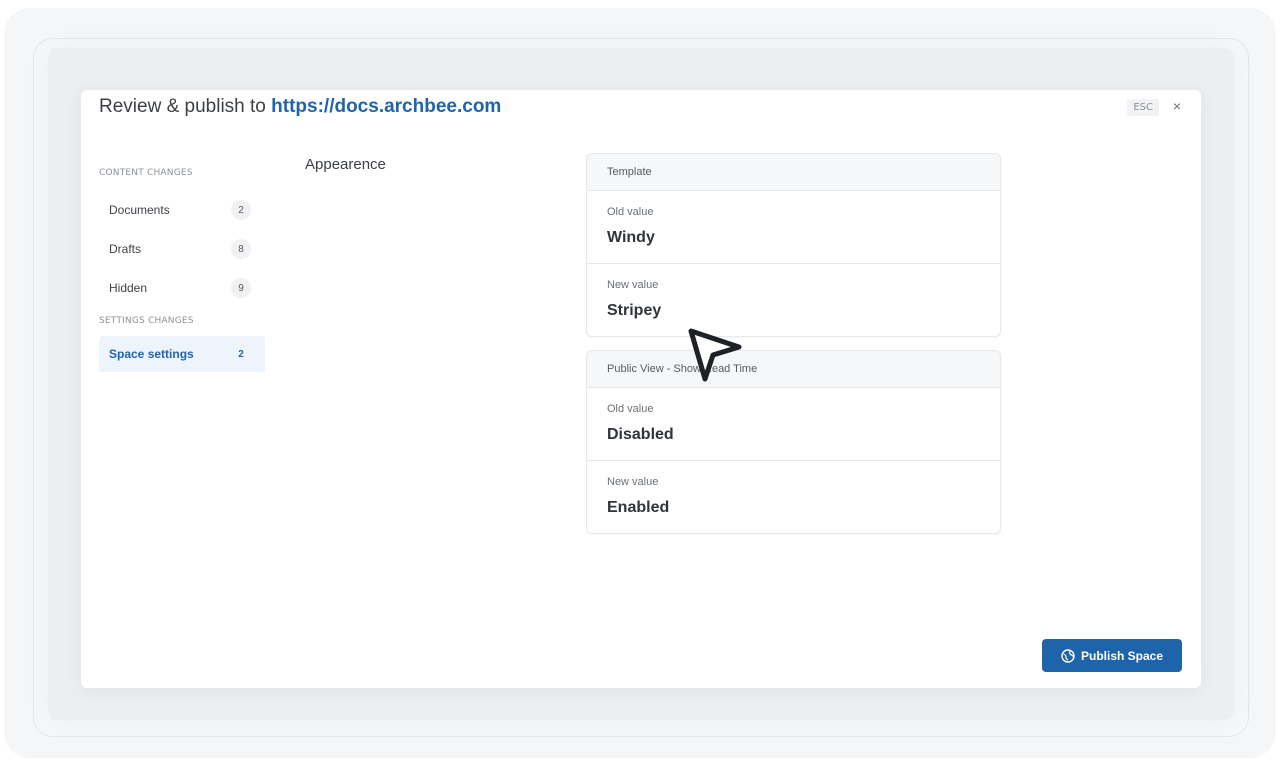 Image resolution: width=1281 pixels, height=762 pixels. I want to click on old-value-row: Old value Disabled, so click(793, 424).